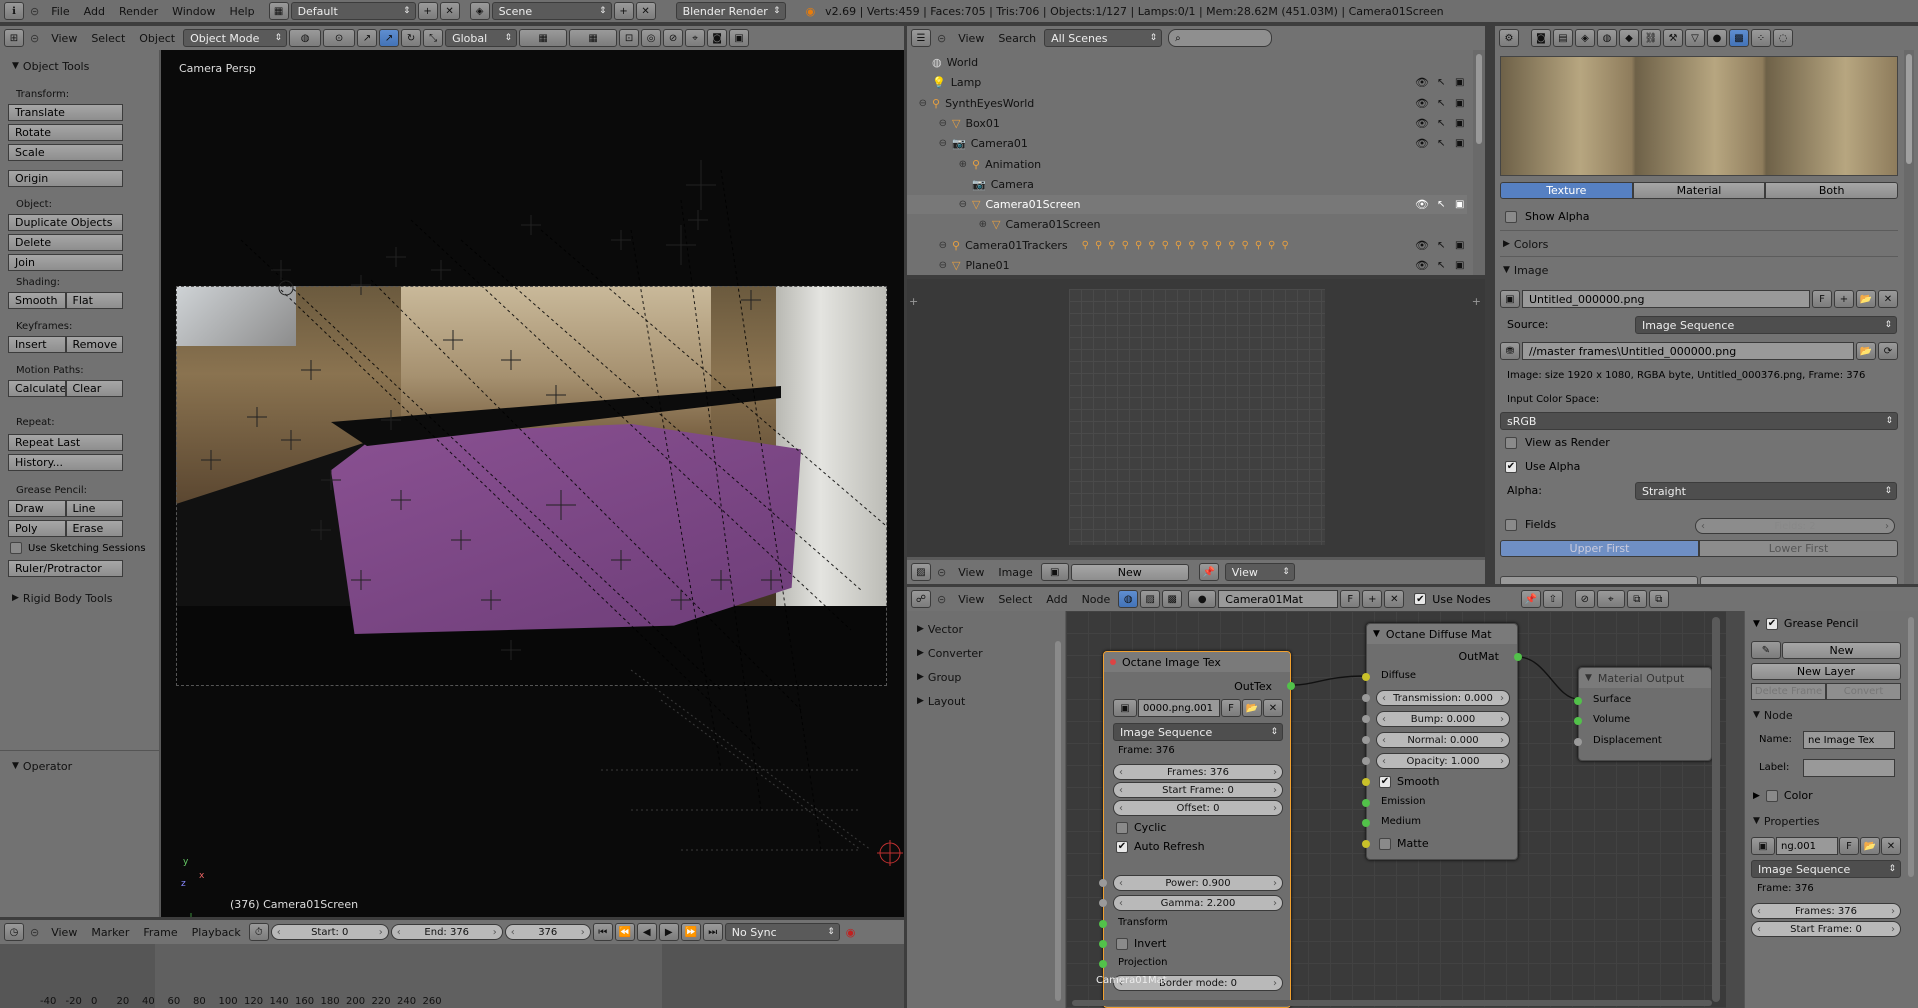  Describe the element at coordinates (623, 11) in the screenshot. I see `add-scene-icon: +` at that location.